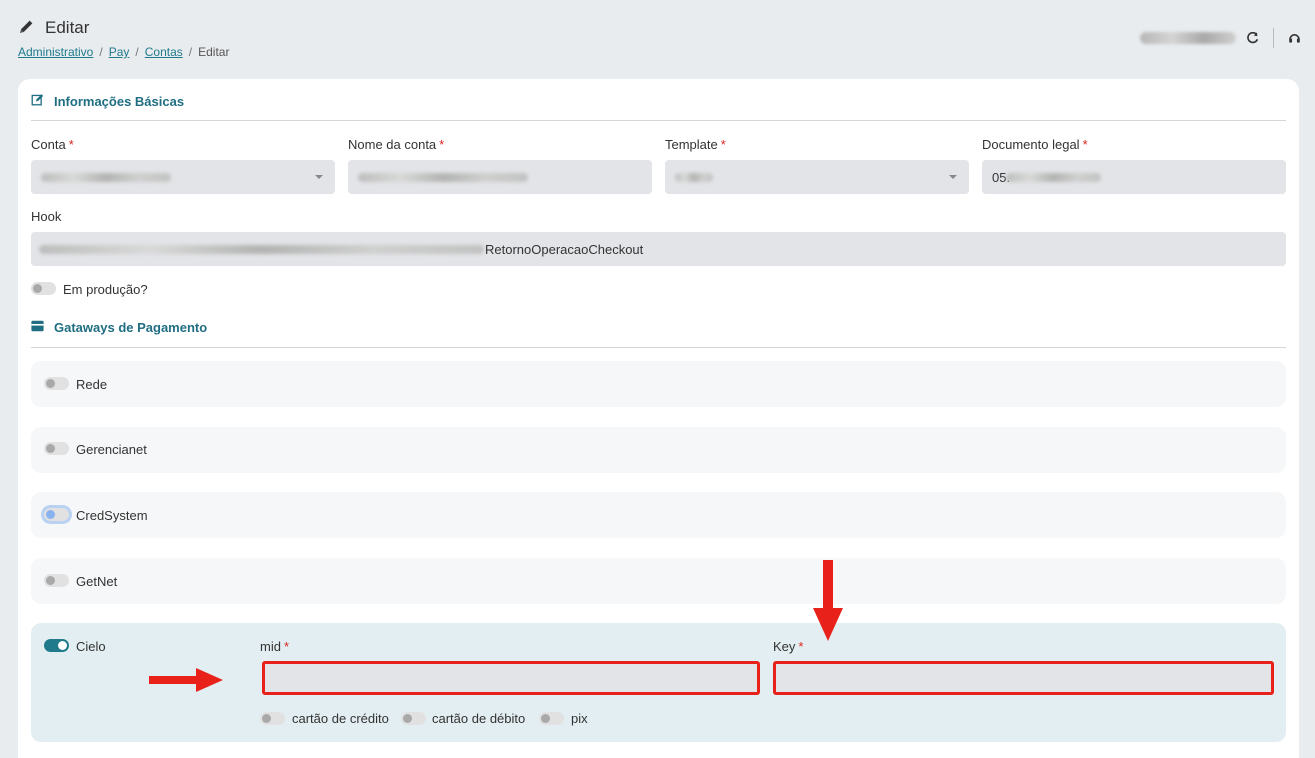  I want to click on gateway-row-gerencianet: Gerencianet, so click(658, 450).